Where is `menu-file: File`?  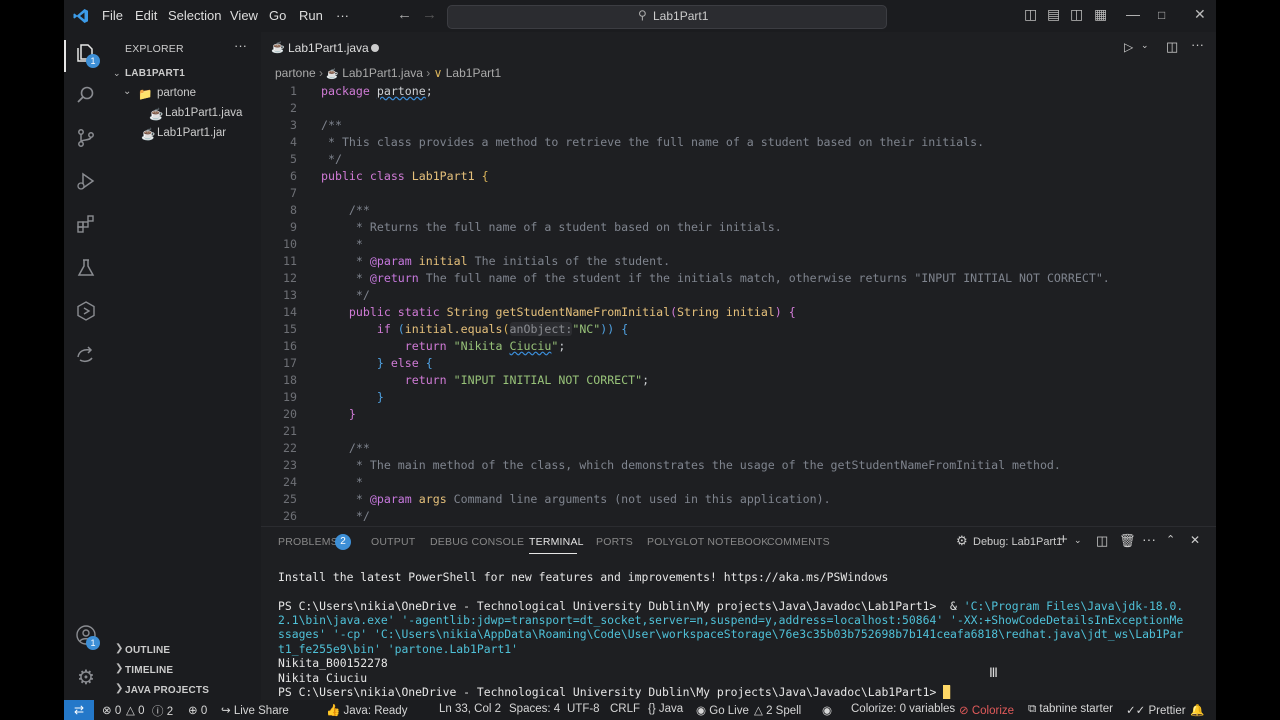 menu-file: File is located at coordinates (112, 15).